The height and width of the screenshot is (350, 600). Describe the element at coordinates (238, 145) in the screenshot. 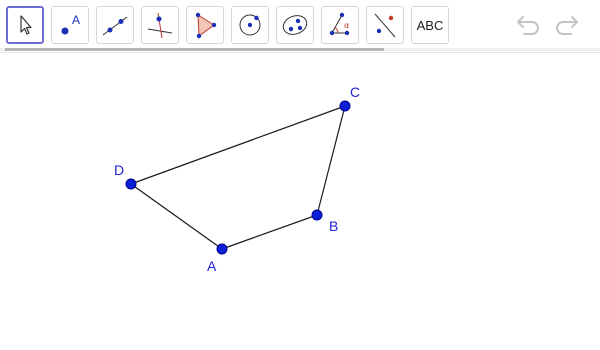

I see `segment-CD` at that location.